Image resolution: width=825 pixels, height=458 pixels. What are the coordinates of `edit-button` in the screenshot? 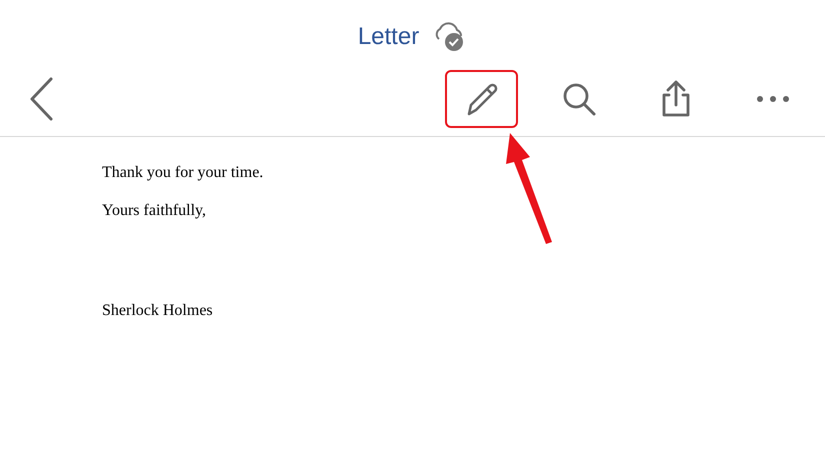 It's located at (481, 99).